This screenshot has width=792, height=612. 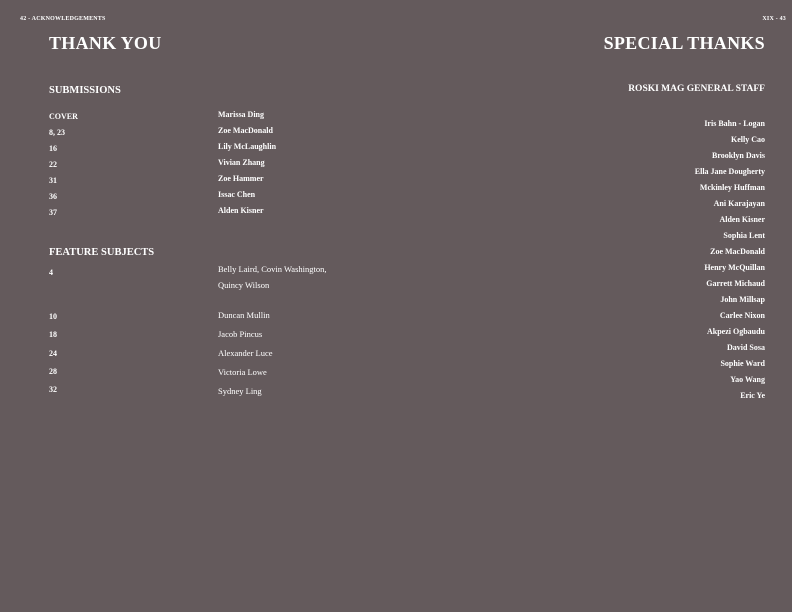 What do you see at coordinates (53, 353) in the screenshot?
I see `feature-page: 24` at bounding box center [53, 353].